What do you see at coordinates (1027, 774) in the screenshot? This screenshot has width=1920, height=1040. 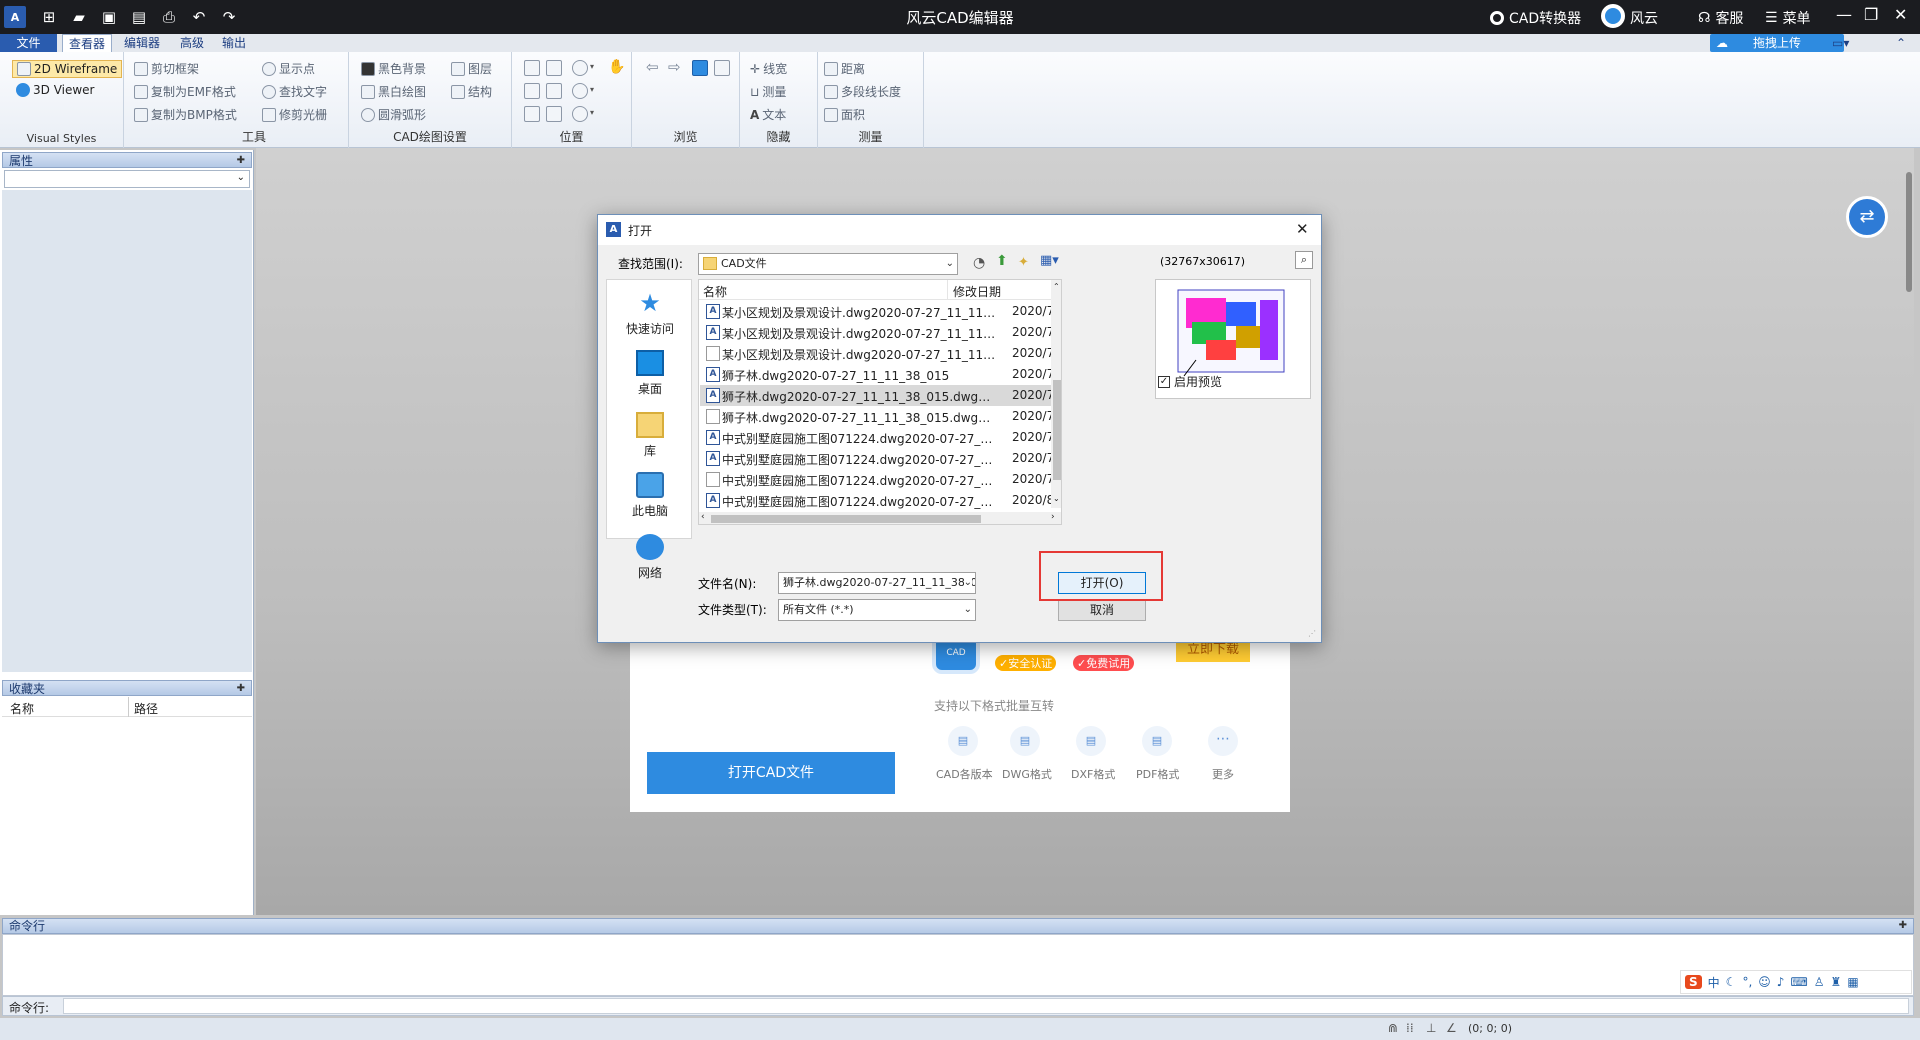 I see `format-dwg: DWG格式` at bounding box center [1027, 774].